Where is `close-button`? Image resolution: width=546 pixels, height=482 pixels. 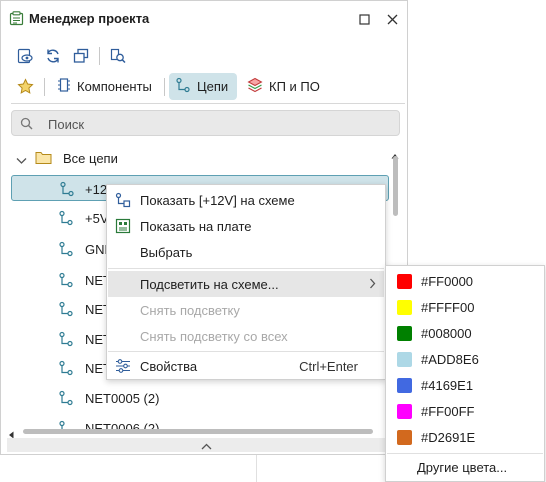
close-button is located at coordinates (392, 19).